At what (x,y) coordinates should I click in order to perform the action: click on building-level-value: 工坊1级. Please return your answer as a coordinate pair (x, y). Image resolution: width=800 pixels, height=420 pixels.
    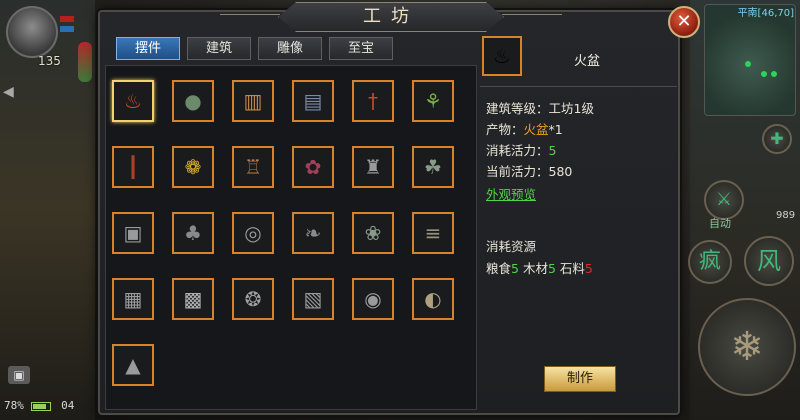
    Looking at the image, I should click on (571, 108).